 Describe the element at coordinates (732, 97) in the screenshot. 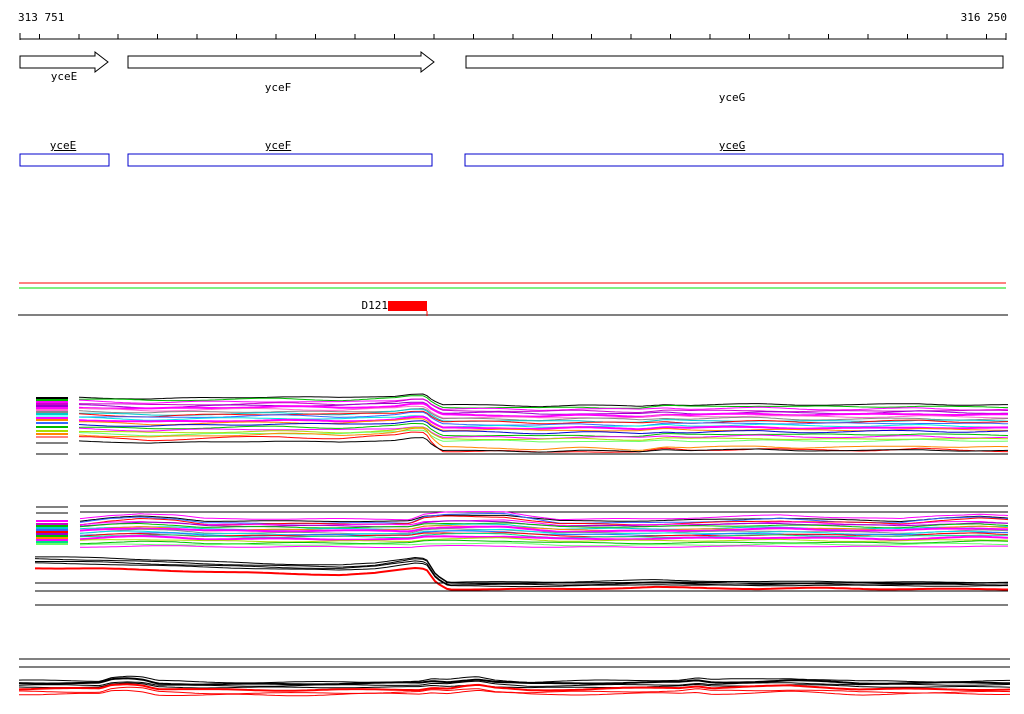

I see `gene-arrow-label-yceG: yceG` at that location.